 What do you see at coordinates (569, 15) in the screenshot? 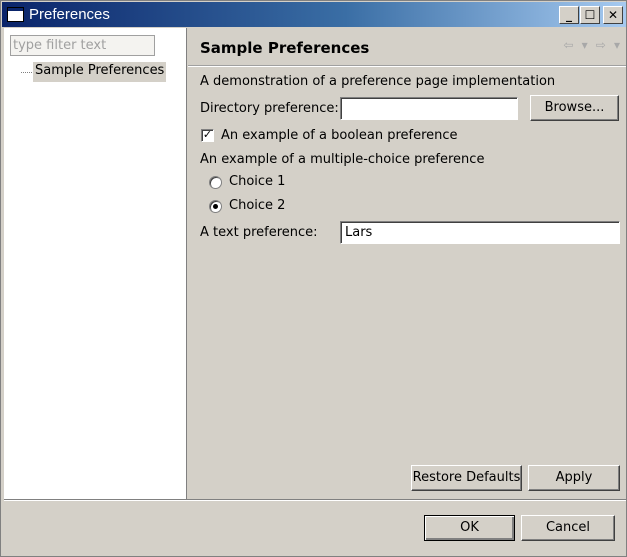
I see `minimize-button: _` at bounding box center [569, 15].